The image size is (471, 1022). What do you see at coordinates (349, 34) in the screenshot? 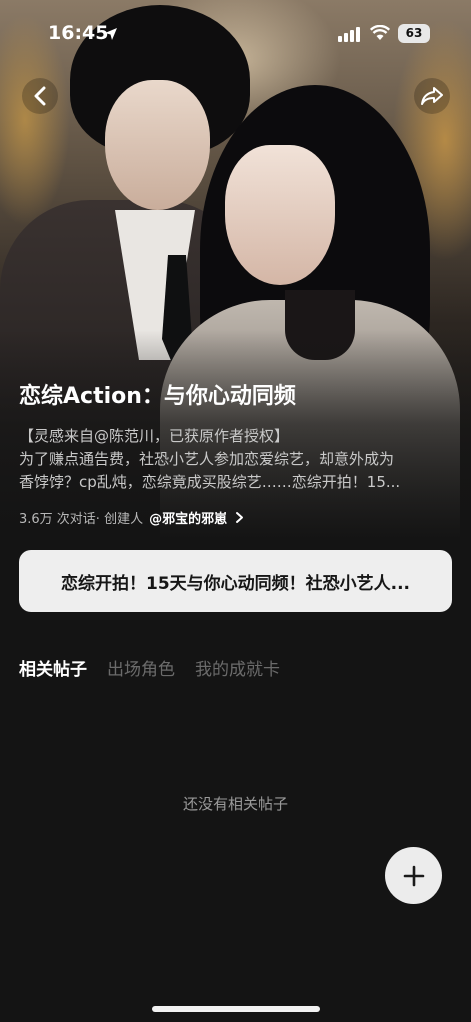
I see `cellular-signal-icon` at bounding box center [349, 34].